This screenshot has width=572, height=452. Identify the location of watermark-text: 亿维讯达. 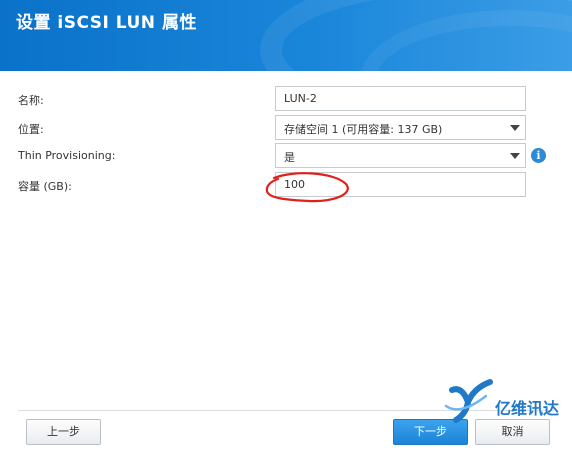
(527, 408).